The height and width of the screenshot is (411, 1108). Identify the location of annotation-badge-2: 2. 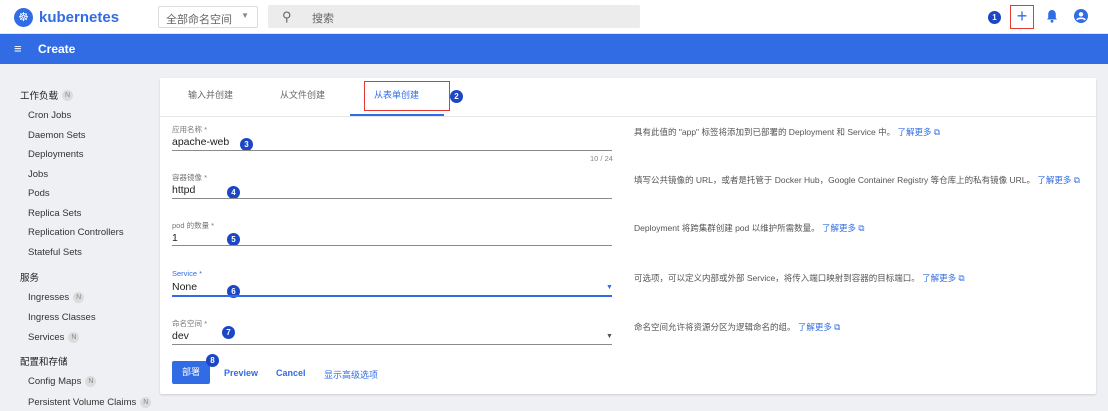
(456, 96).